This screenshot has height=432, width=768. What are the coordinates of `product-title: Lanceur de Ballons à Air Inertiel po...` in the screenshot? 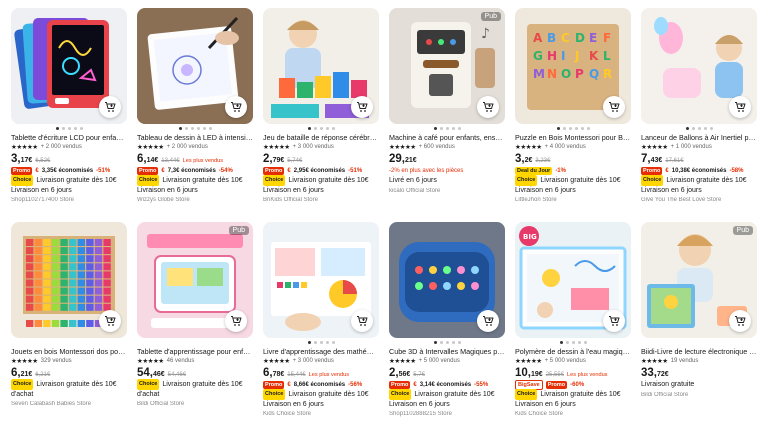 It's located at (699, 137).